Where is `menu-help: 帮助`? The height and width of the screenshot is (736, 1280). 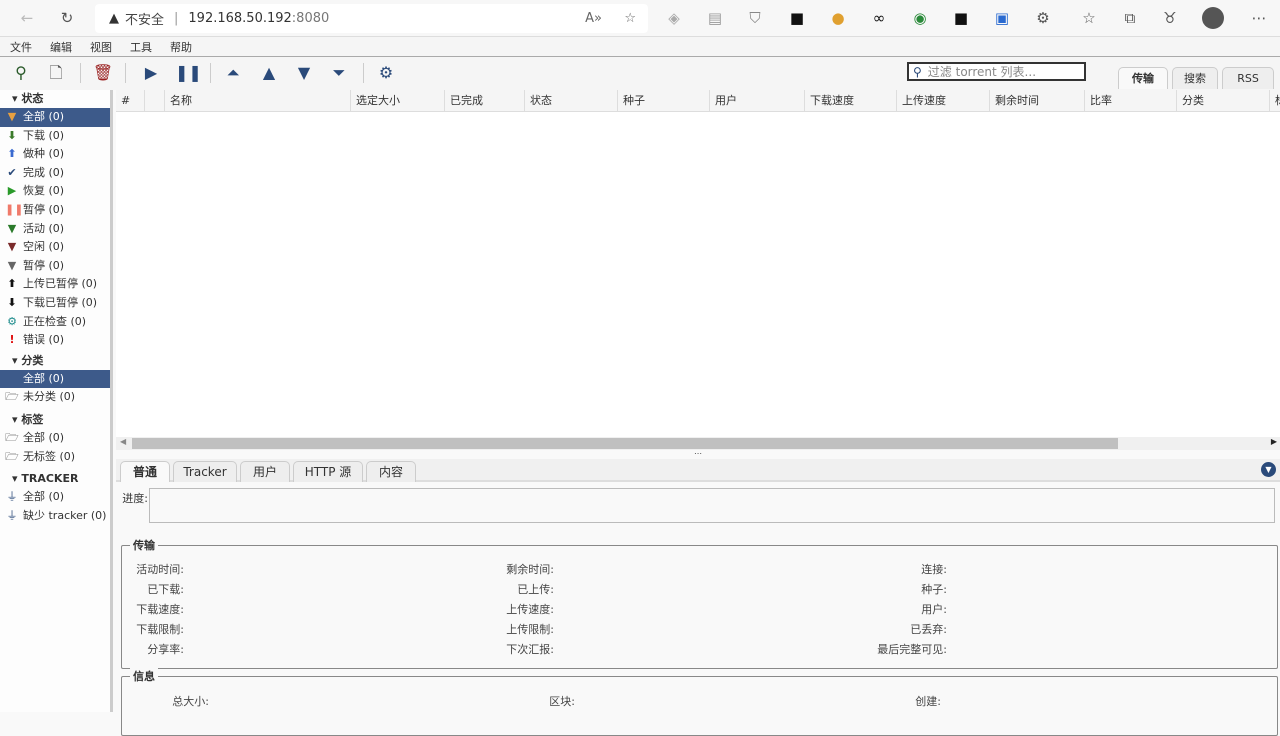
menu-help: 帮助 is located at coordinates (181, 47).